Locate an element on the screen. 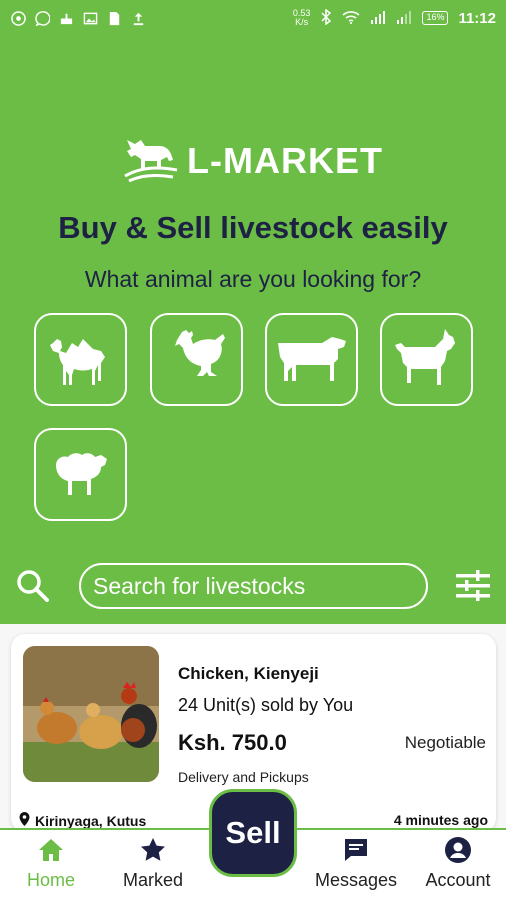  signal-2-icon is located at coordinates (404, 18).